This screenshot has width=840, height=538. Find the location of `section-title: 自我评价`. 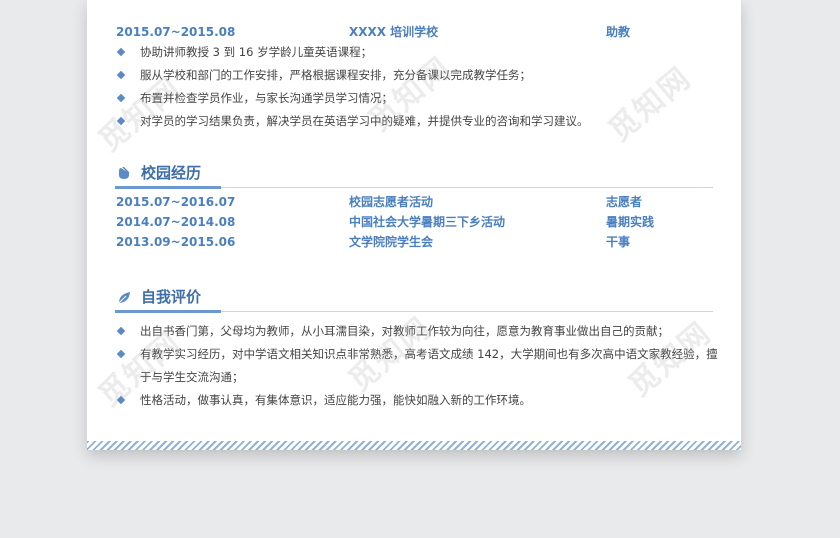

section-title: 自我评价 is located at coordinates (171, 297).